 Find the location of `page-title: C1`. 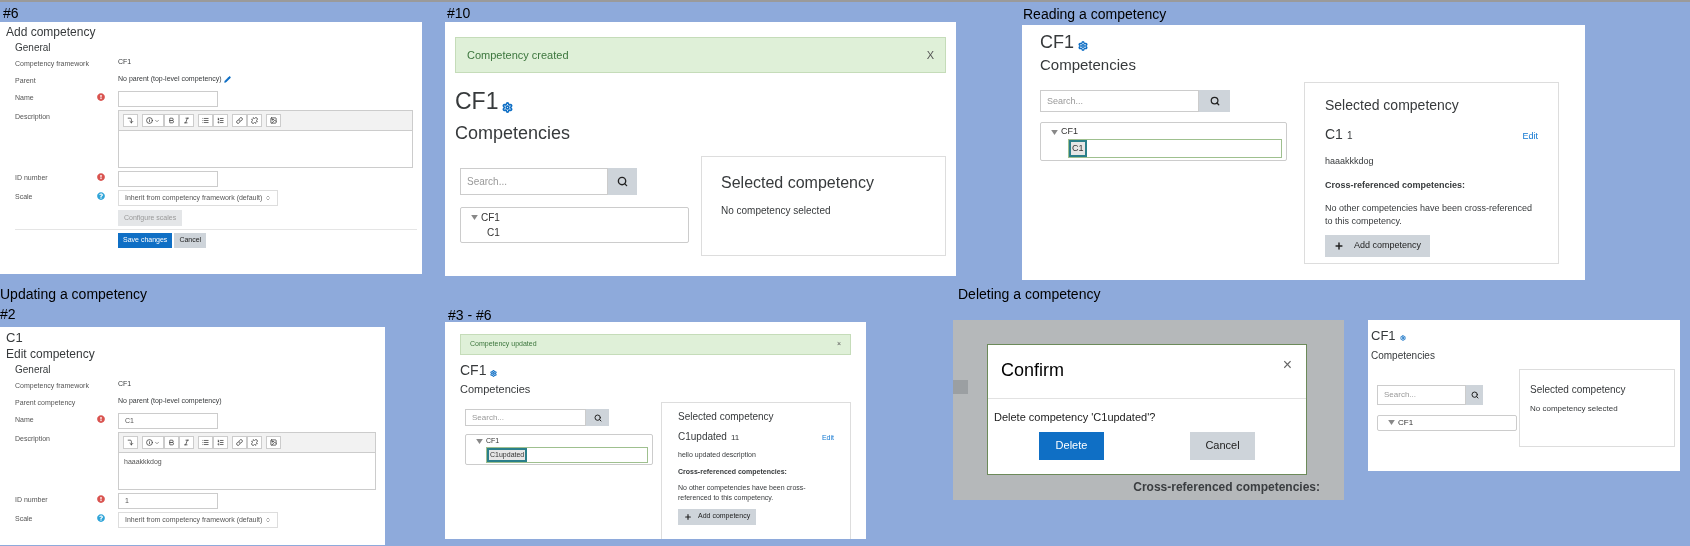

page-title: C1 is located at coordinates (14, 337).